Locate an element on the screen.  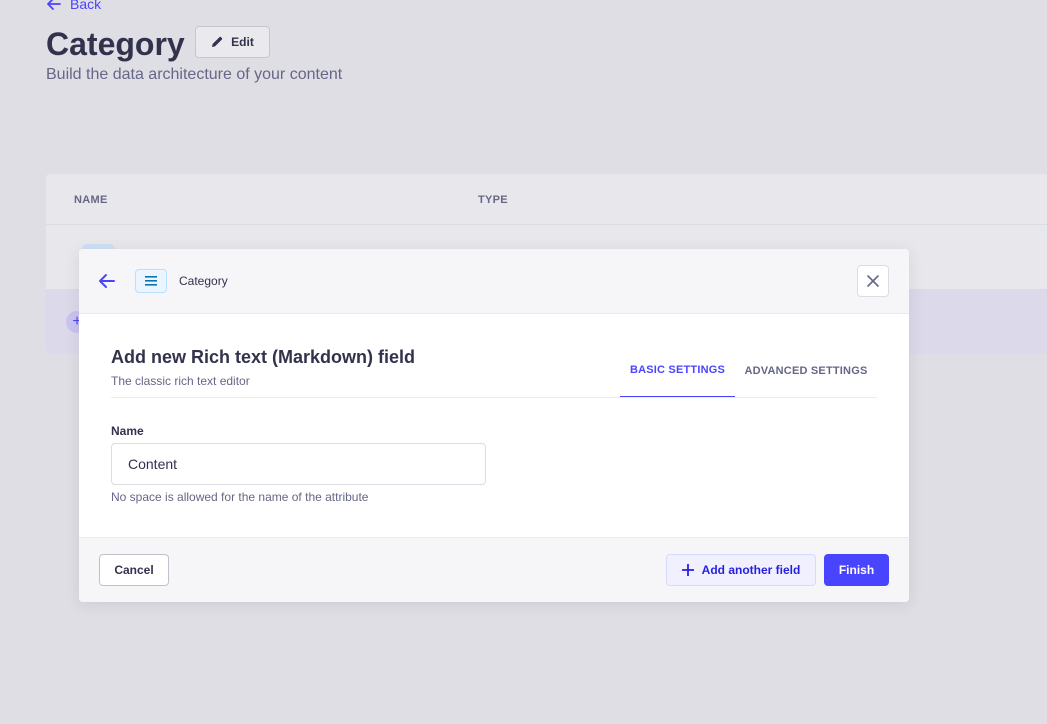
edit-button: Edit is located at coordinates (232, 42).